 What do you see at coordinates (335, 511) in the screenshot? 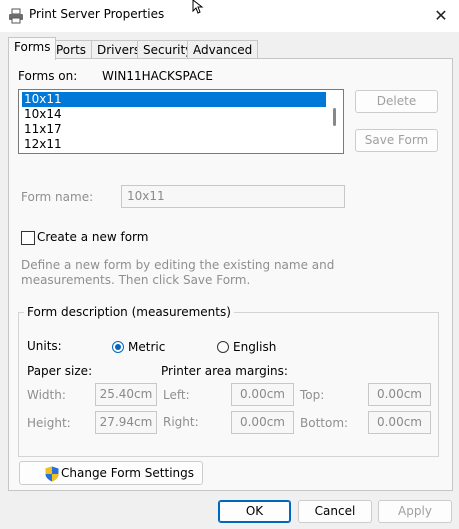
I see `cancel-button: Cancel` at bounding box center [335, 511].